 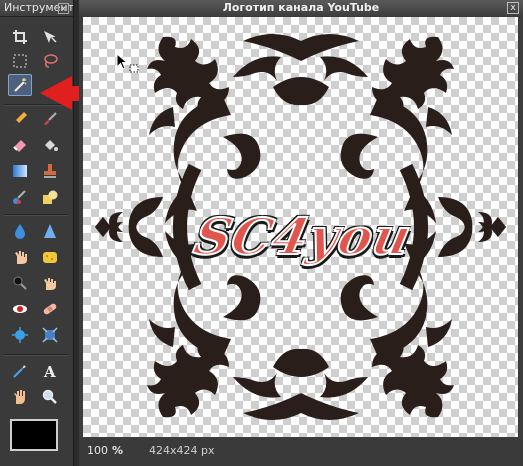 I want to click on svg-text: A, so click(x=49, y=371).